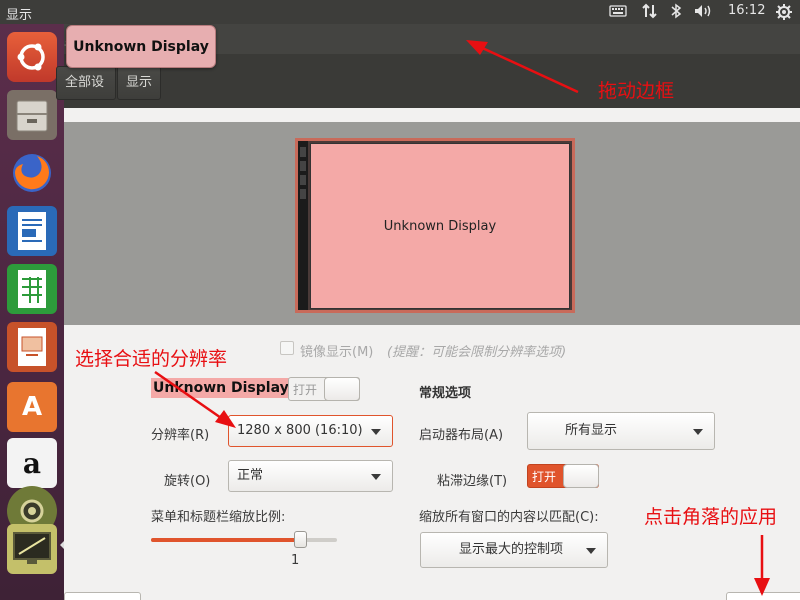 The width and height of the screenshot is (800, 600). Describe the element at coordinates (522, 67) in the screenshot. I see `arrow-drag-border` at that location.